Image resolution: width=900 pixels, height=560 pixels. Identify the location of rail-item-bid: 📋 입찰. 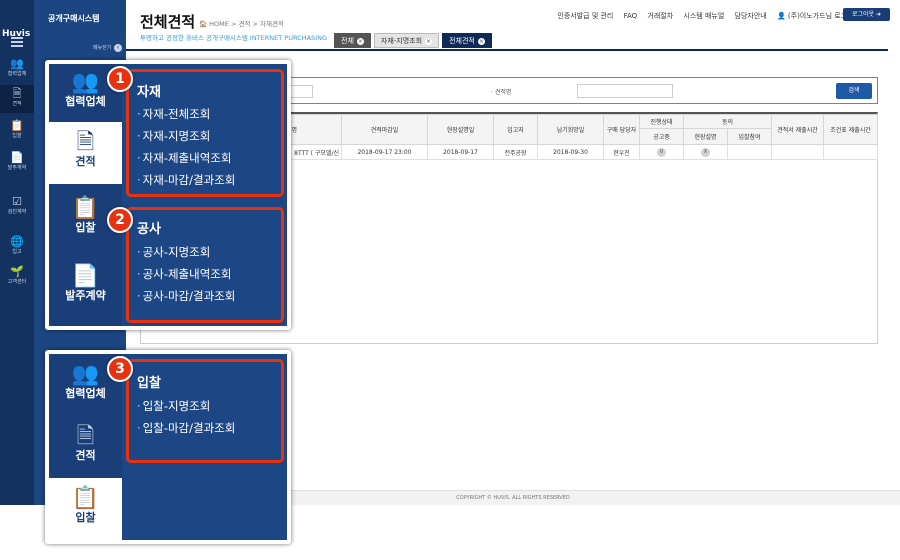
(17, 129).